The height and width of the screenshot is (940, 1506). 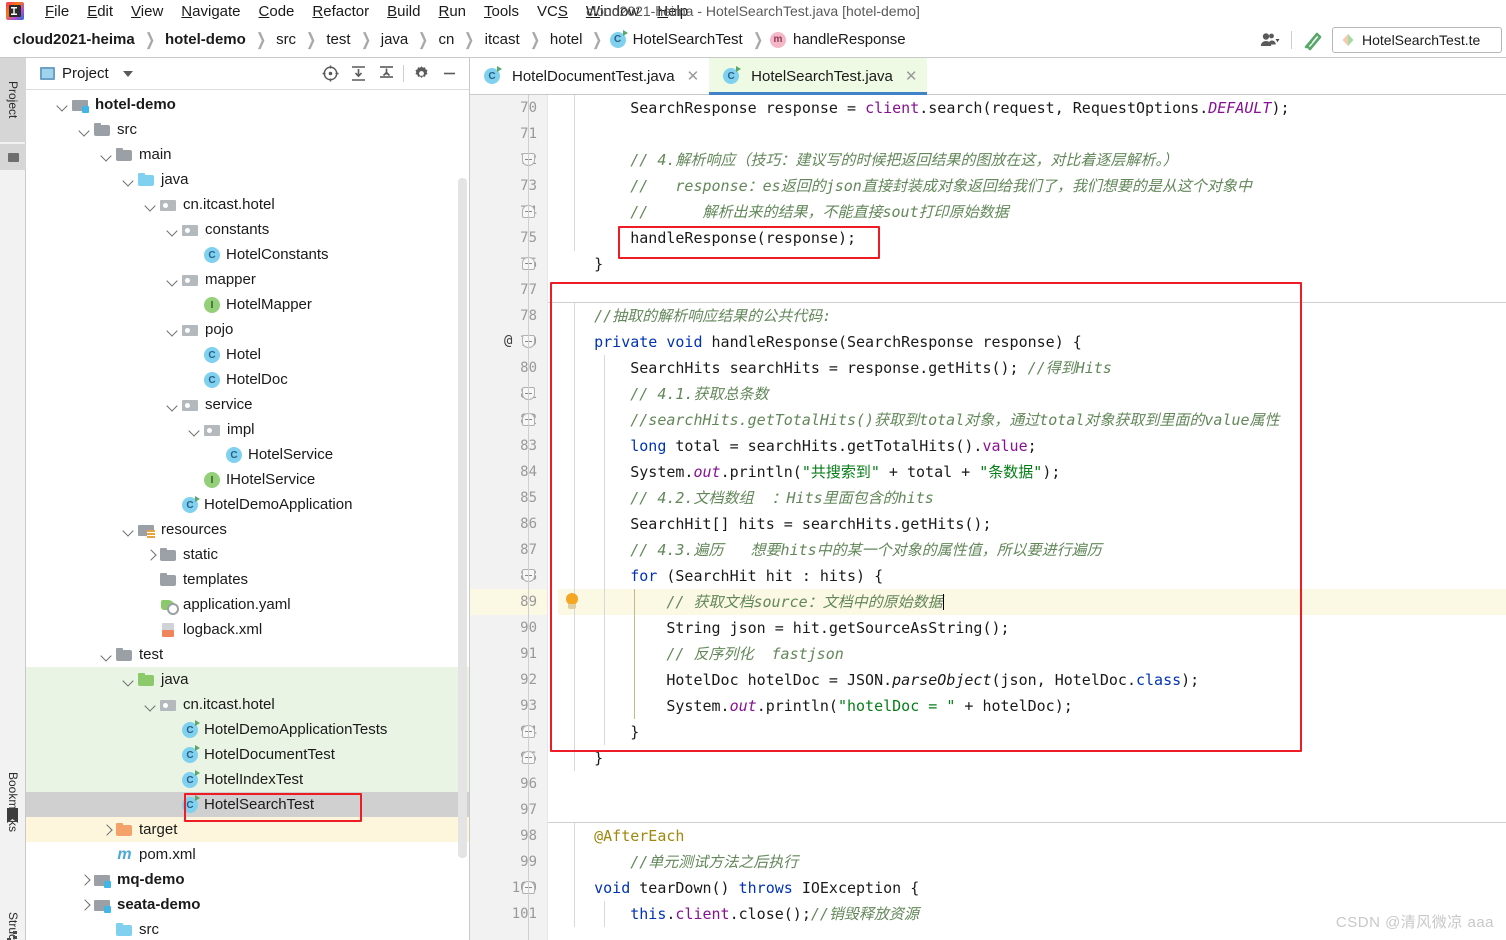 What do you see at coordinates (13, 935) in the screenshot?
I see `structure-icon` at bounding box center [13, 935].